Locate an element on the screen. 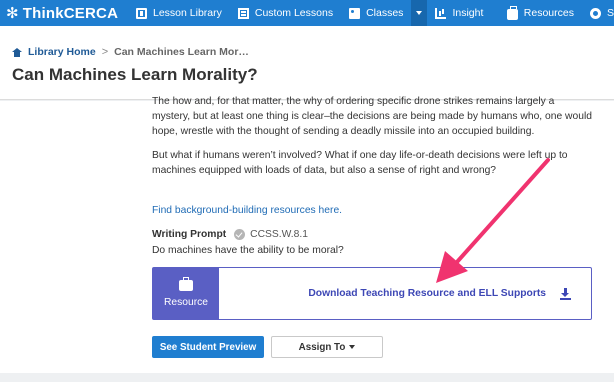  standard-tag: CCSS.W.8.1 is located at coordinates (271, 234).